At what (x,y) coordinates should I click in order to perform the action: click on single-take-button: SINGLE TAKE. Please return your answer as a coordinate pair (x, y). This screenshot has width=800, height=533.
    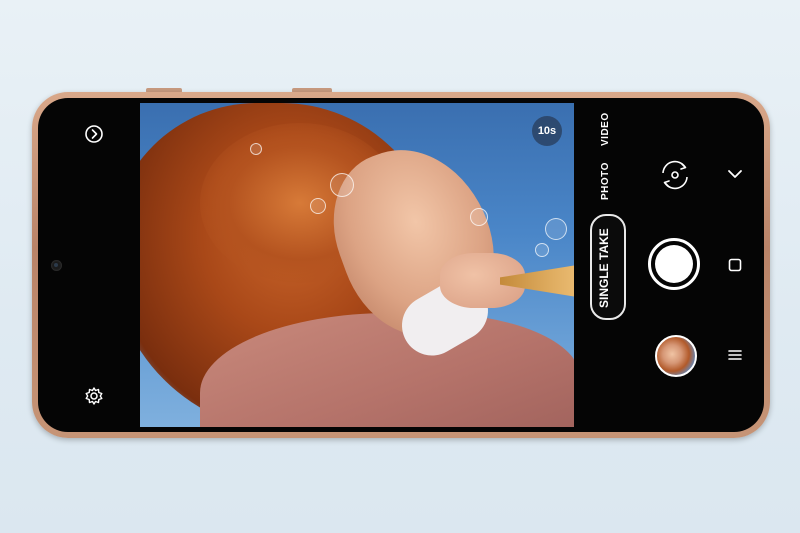
    Looking at the image, I should click on (608, 267).